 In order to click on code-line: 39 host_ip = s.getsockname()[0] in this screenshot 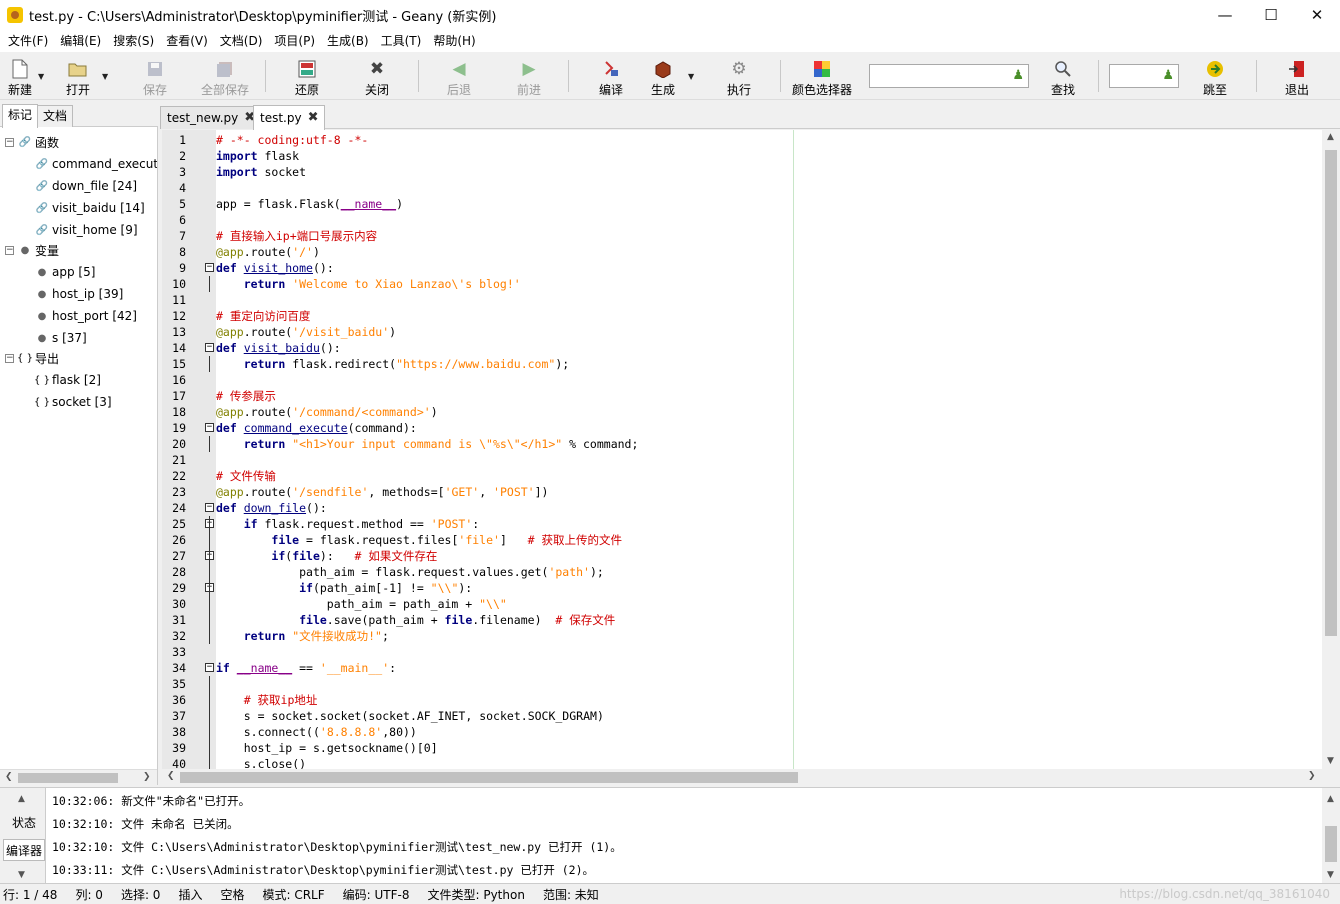, I will do `click(742, 748)`.